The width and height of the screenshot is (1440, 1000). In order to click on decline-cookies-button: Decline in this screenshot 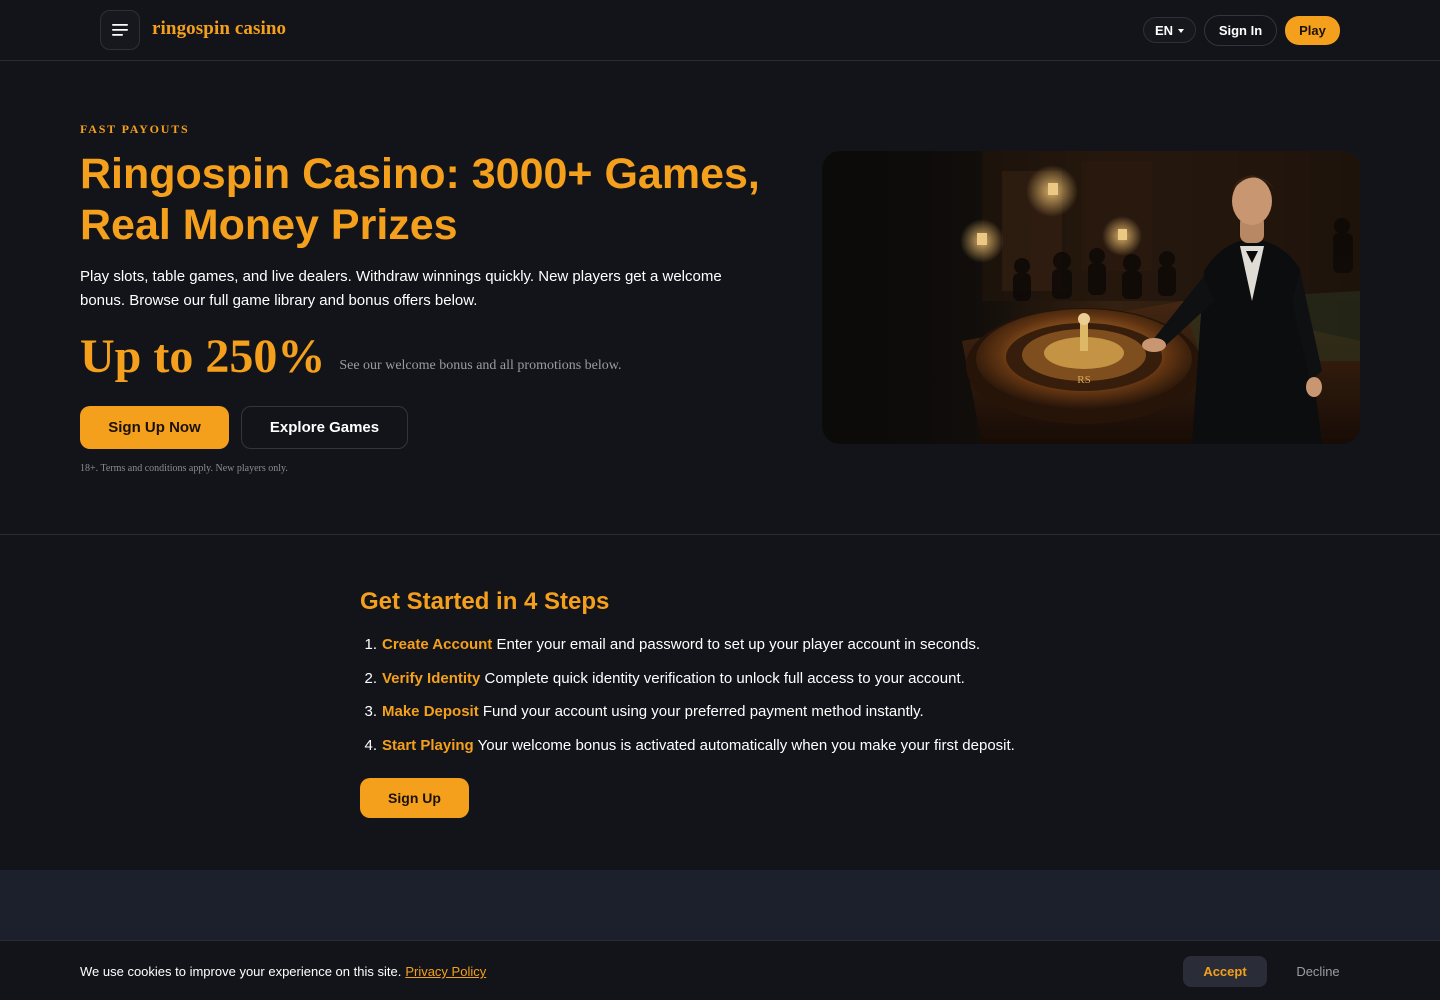, I will do `click(1318, 971)`.